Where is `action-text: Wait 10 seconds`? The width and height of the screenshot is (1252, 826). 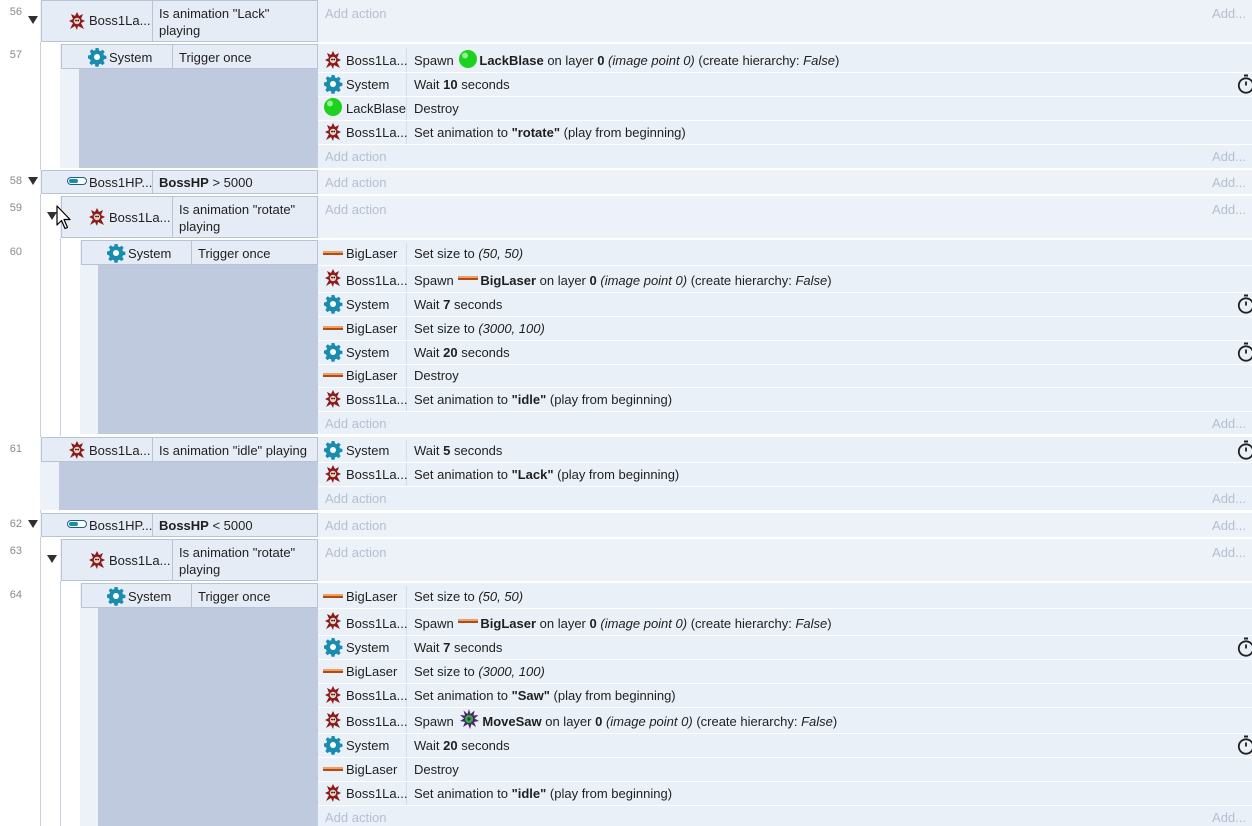
action-text: Wait 10 seconds is located at coordinates (462, 84).